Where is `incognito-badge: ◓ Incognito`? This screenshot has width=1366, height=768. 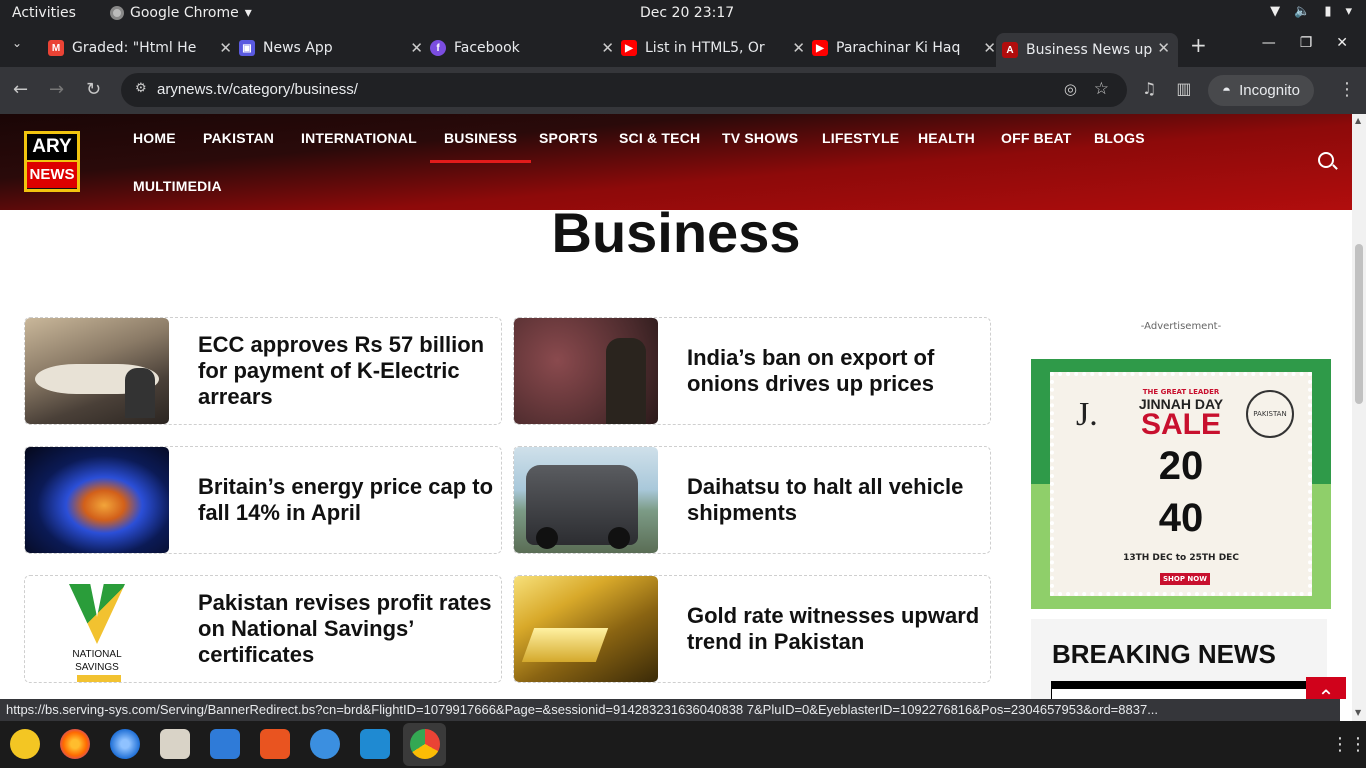
incognito-badge: ◓ Incognito is located at coordinates (1261, 90).